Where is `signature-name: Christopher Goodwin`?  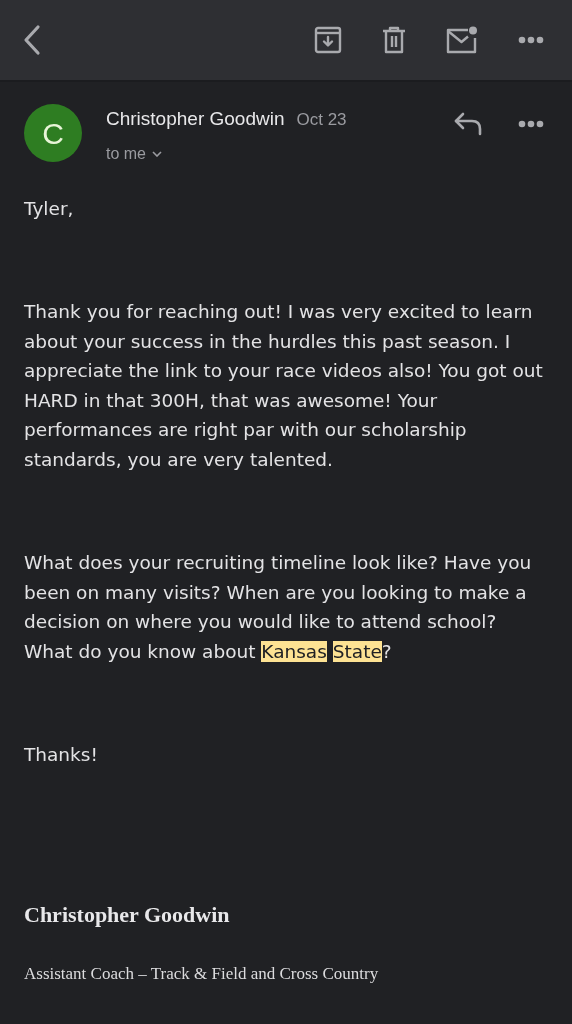
signature-name: Christopher Goodwin is located at coordinates (127, 914).